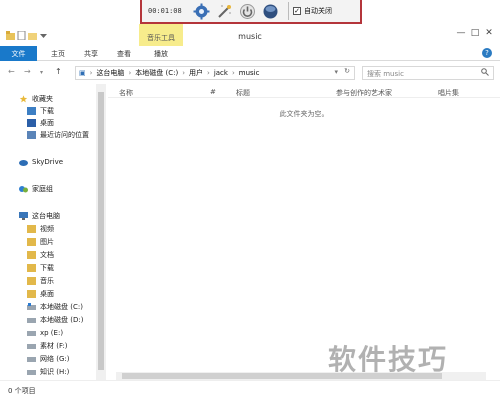 This screenshot has width=500, height=401. What do you see at coordinates (124, 53) in the screenshot?
I see `tab-view: 查看` at bounding box center [124, 53].